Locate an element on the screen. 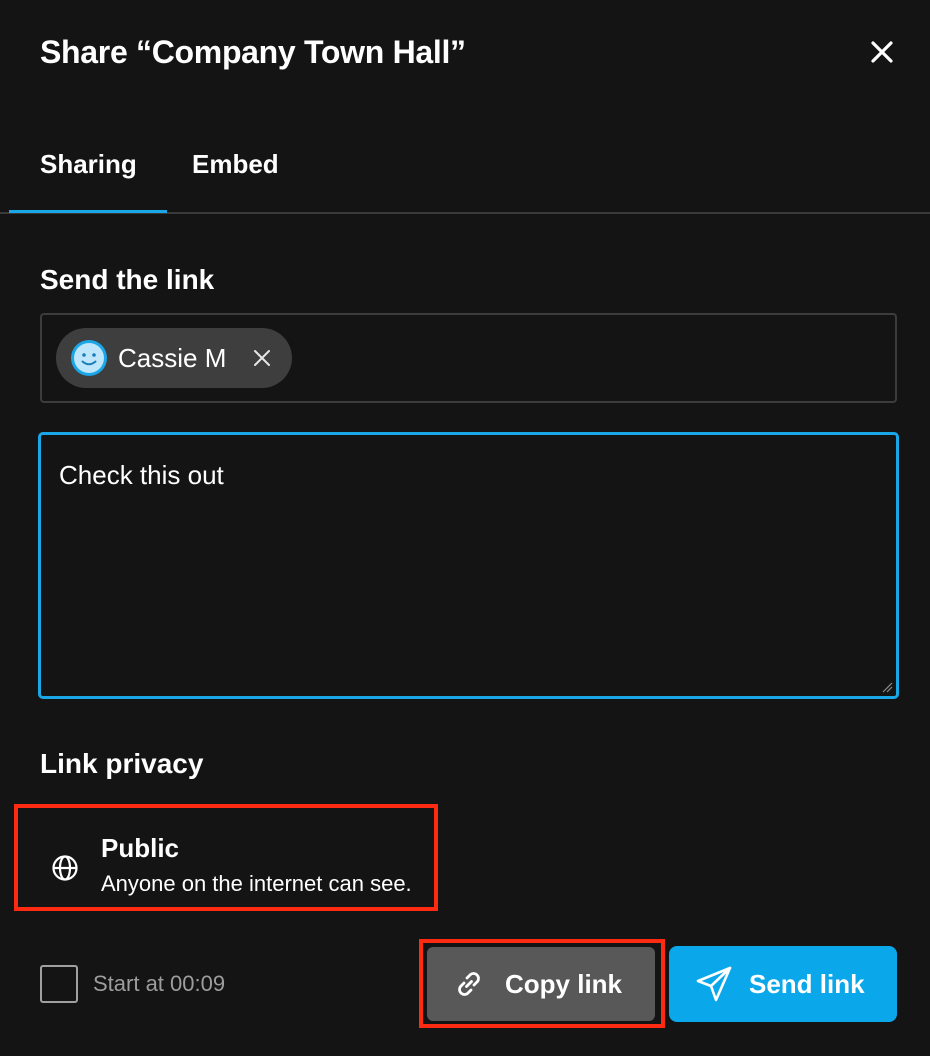  send-link-heading: Send the link is located at coordinates (127, 279).